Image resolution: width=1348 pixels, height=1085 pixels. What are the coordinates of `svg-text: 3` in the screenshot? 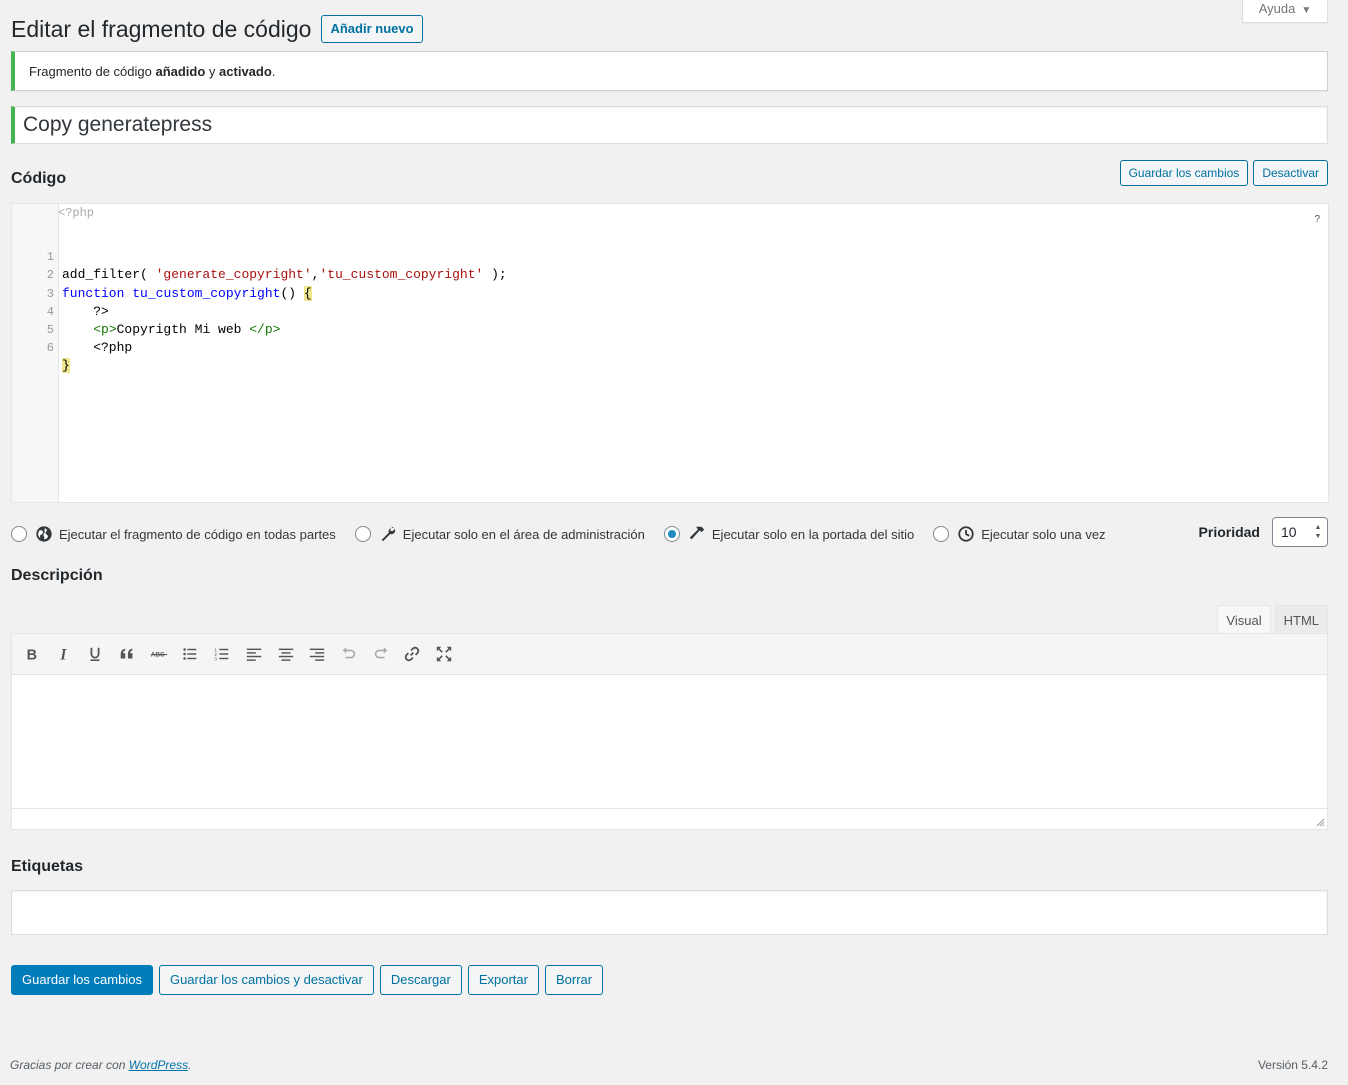 It's located at (215, 658).